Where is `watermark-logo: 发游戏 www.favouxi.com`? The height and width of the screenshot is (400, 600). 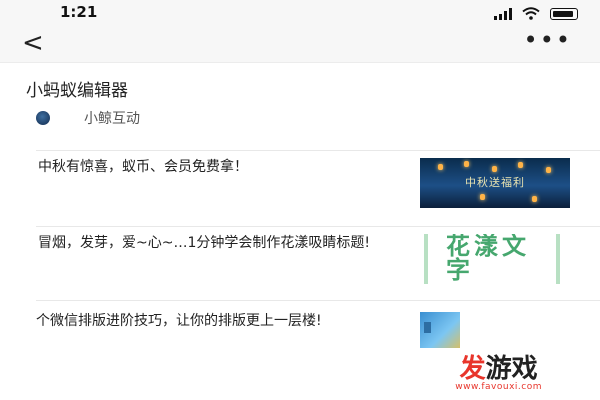 watermark-logo: 发游戏 www.favouxi.com is located at coordinates (498, 374).